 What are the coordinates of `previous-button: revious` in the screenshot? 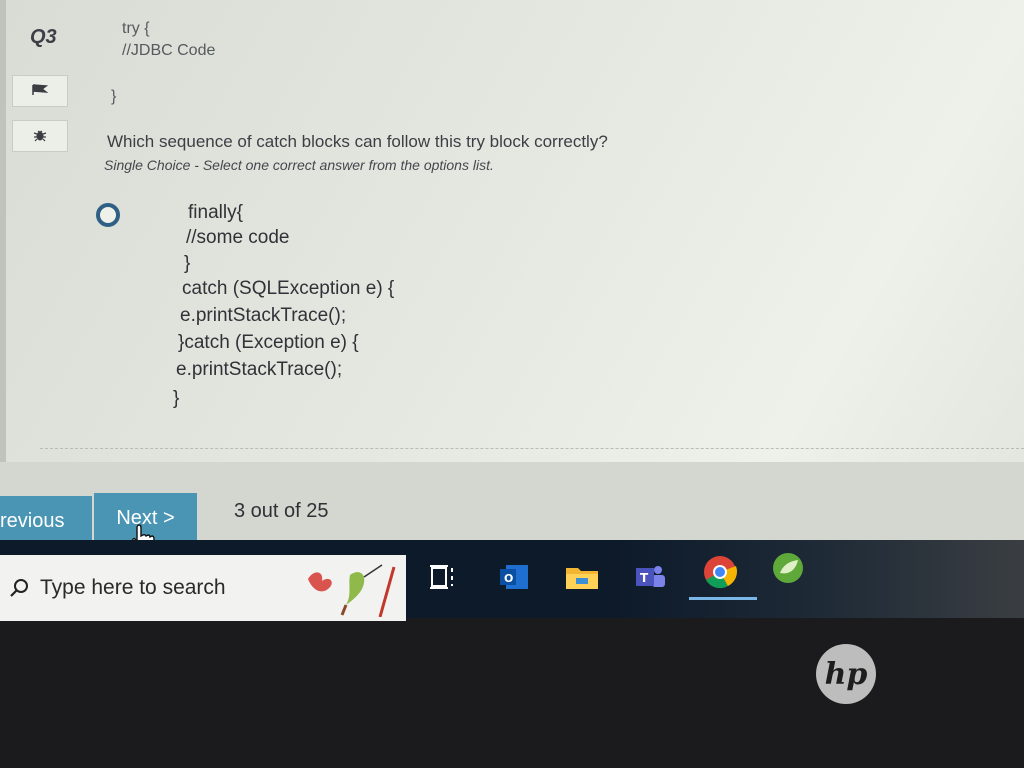 It's located at (46, 521).